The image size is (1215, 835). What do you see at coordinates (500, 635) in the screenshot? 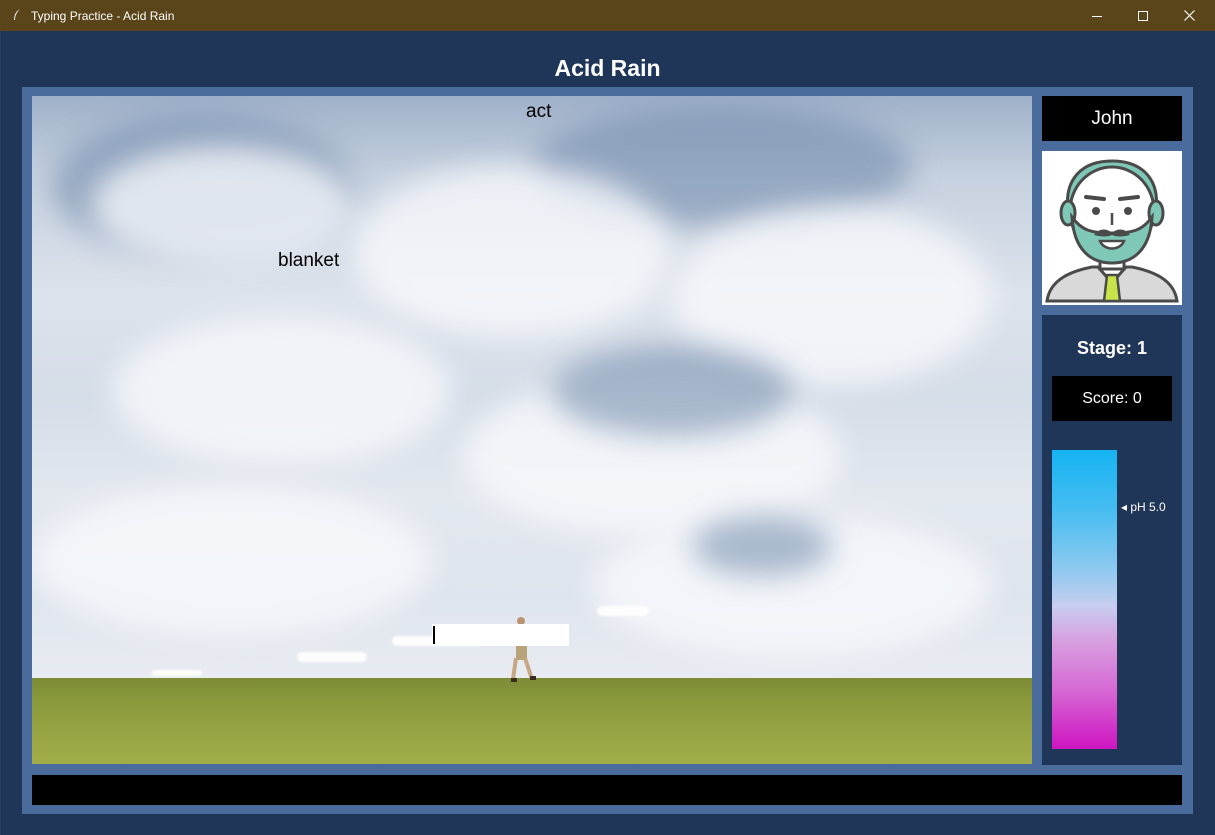
I see `typing-input` at bounding box center [500, 635].